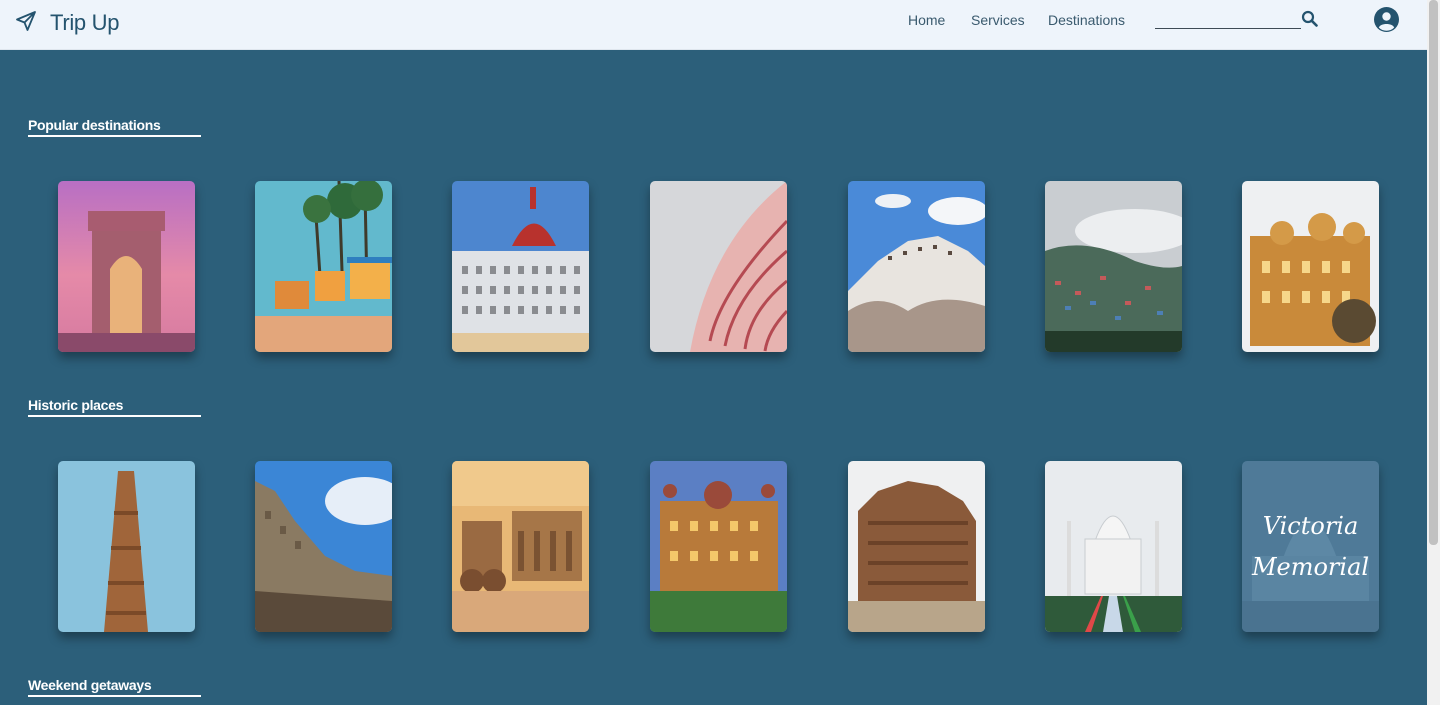  I want to click on search-input, so click(1228, 18).